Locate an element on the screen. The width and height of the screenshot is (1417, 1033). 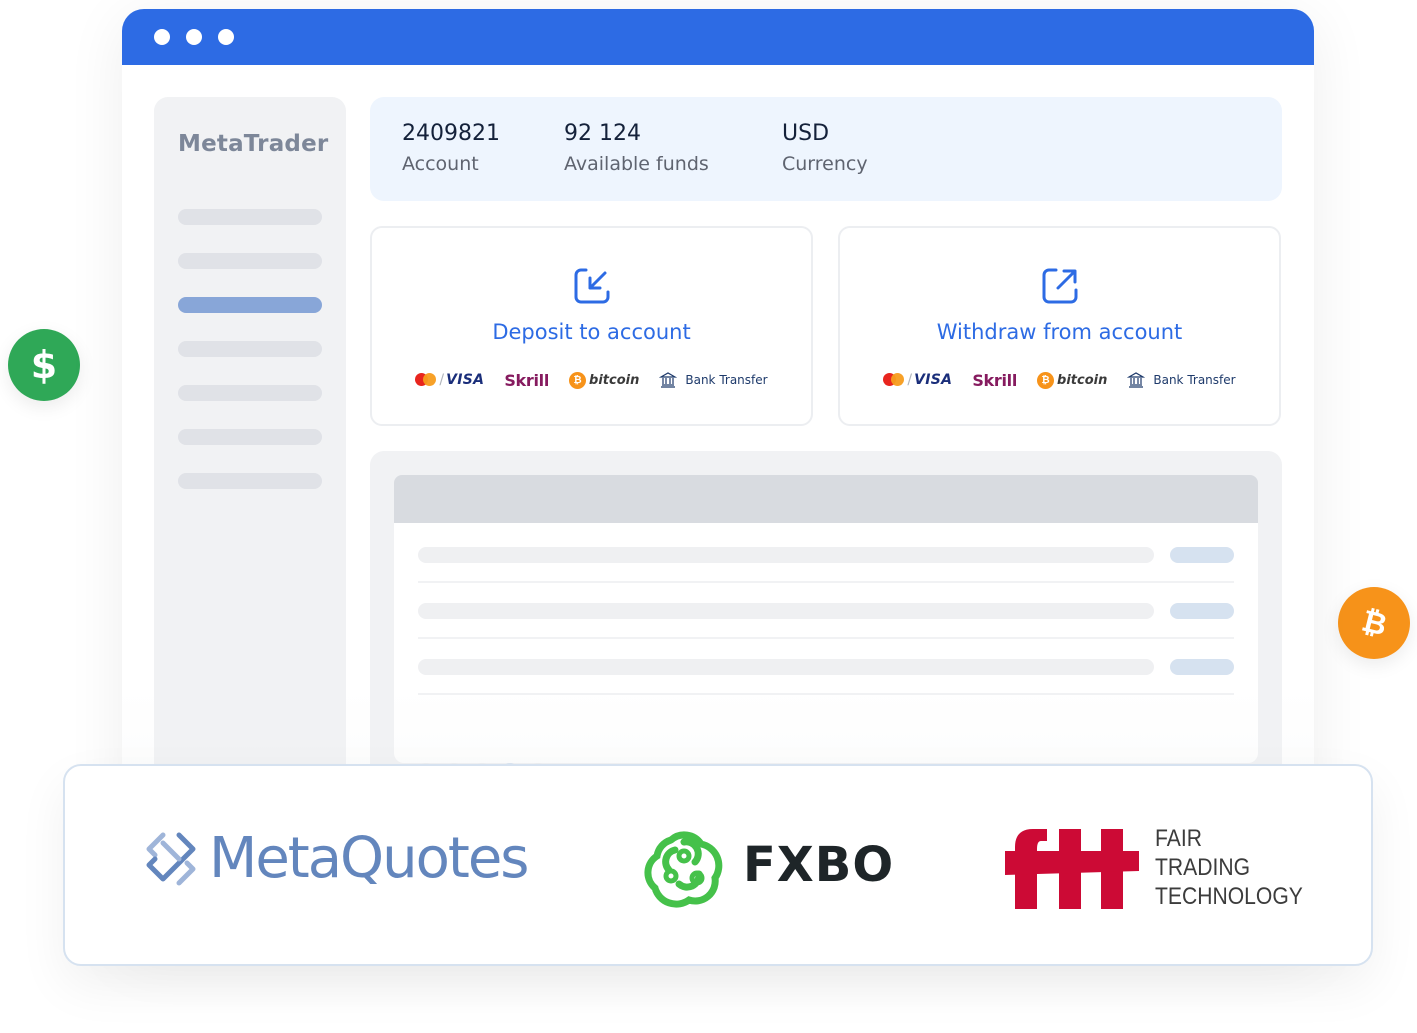
sidebar: MetaTrader is located at coordinates (250, 447).